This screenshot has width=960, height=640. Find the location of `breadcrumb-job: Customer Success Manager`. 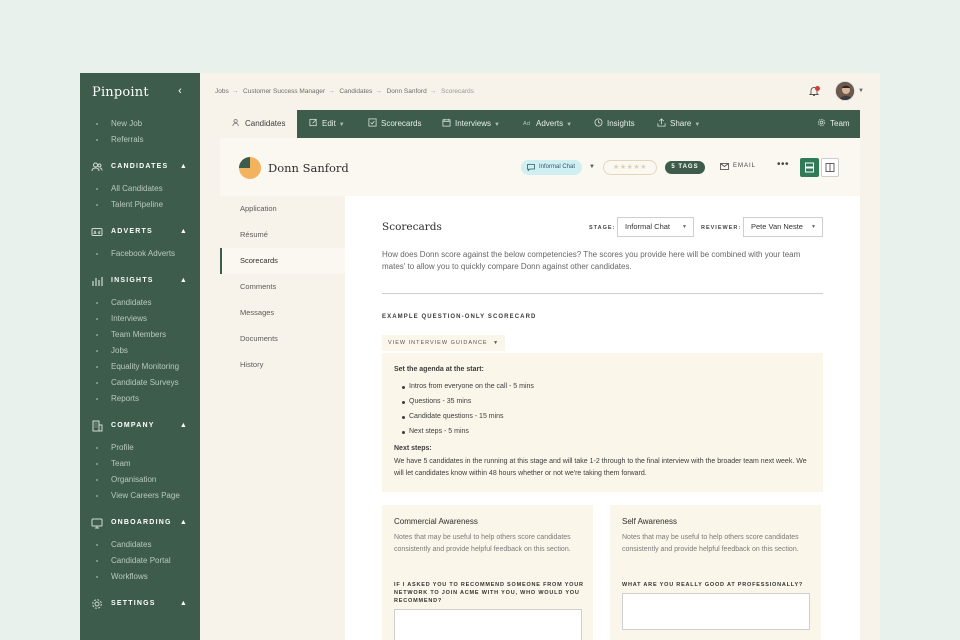

breadcrumb-job: Customer Success Manager is located at coordinates (284, 91).